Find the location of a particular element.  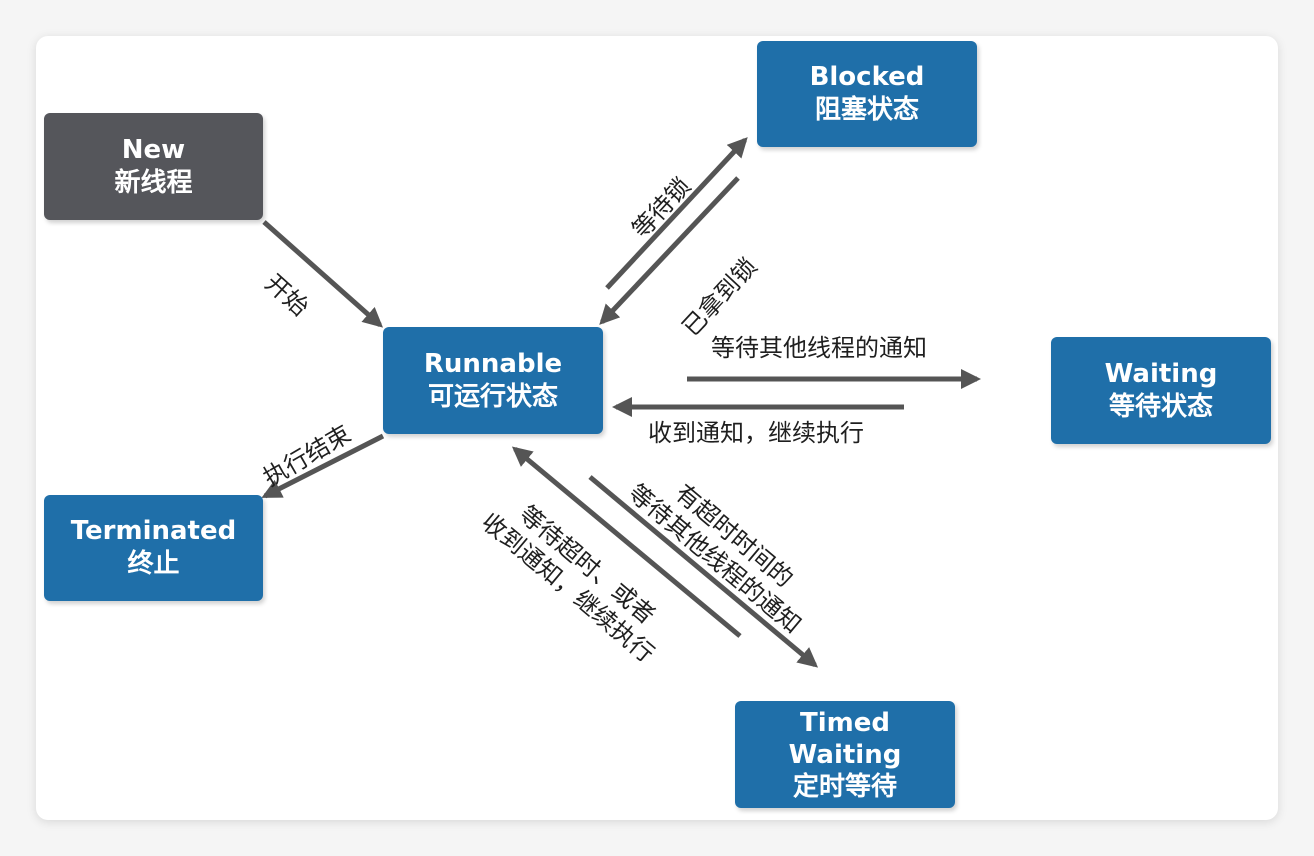

state-waiting-en: Waiting is located at coordinates (1161, 373).